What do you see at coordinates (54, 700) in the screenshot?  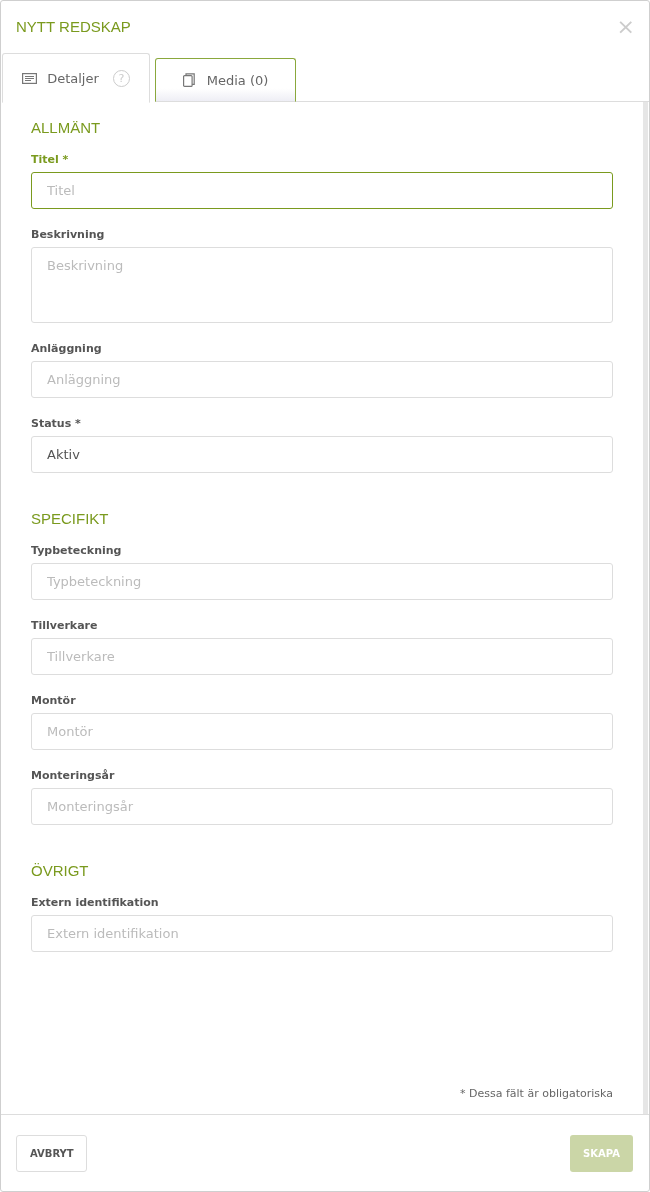 I see `field-label: Montör` at bounding box center [54, 700].